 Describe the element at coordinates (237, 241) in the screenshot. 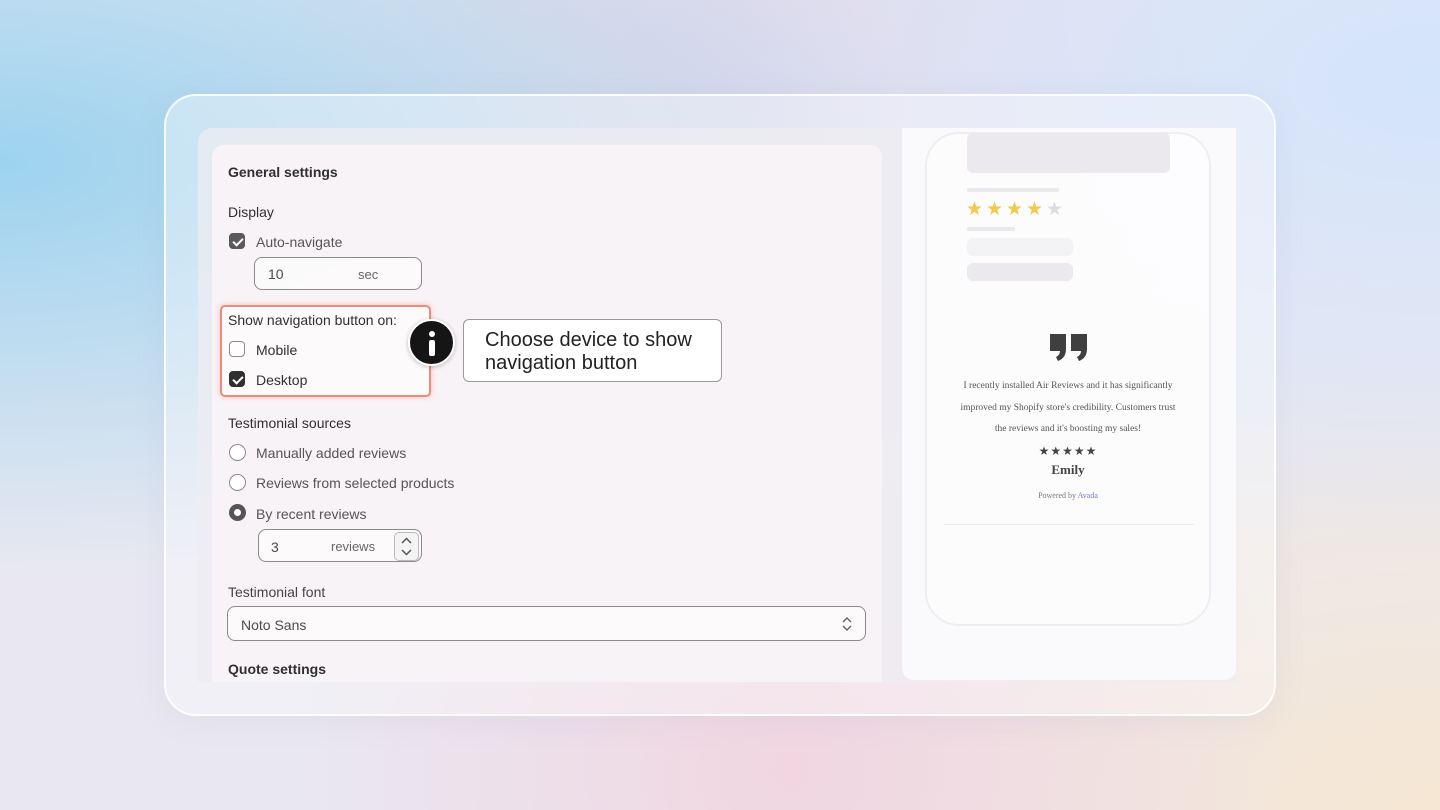

I see `auto-navigate-checkbox` at that location.